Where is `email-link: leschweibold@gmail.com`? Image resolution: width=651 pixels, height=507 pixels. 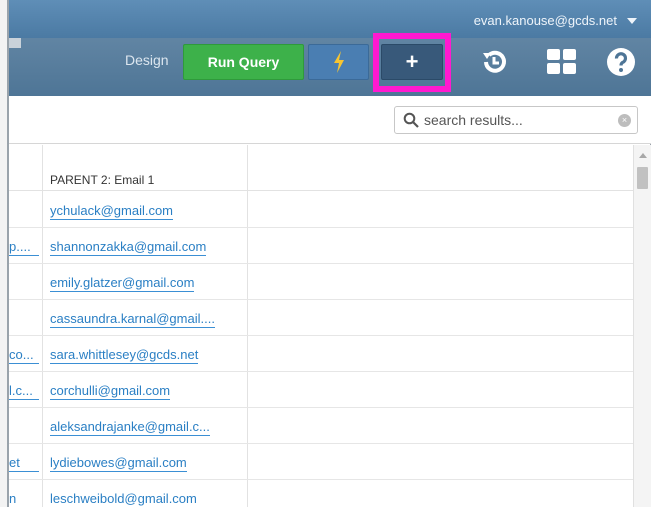 email-link: leschweibold@gmail.com is located at coordinates (123, 499).